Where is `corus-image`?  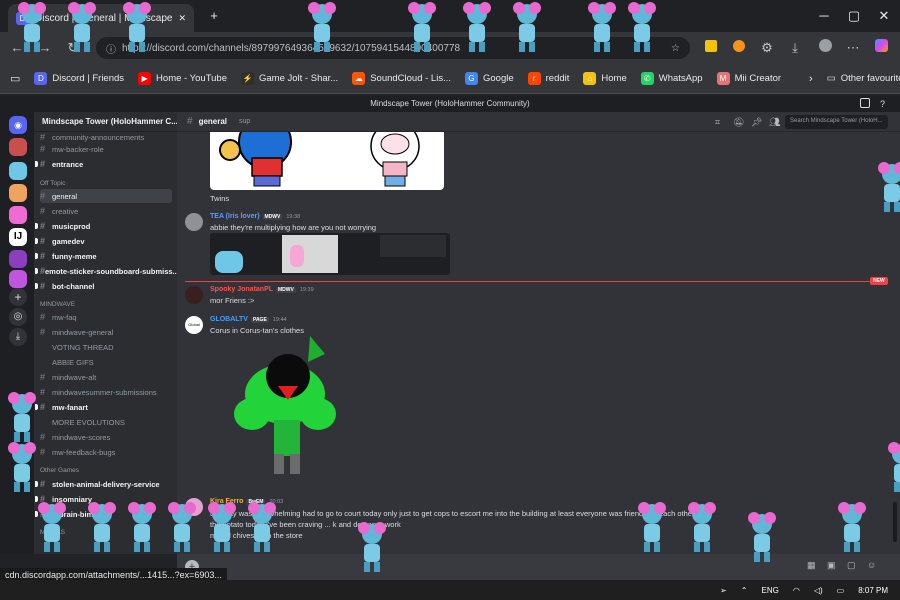
corus-image is located at coordinates (285, 406).